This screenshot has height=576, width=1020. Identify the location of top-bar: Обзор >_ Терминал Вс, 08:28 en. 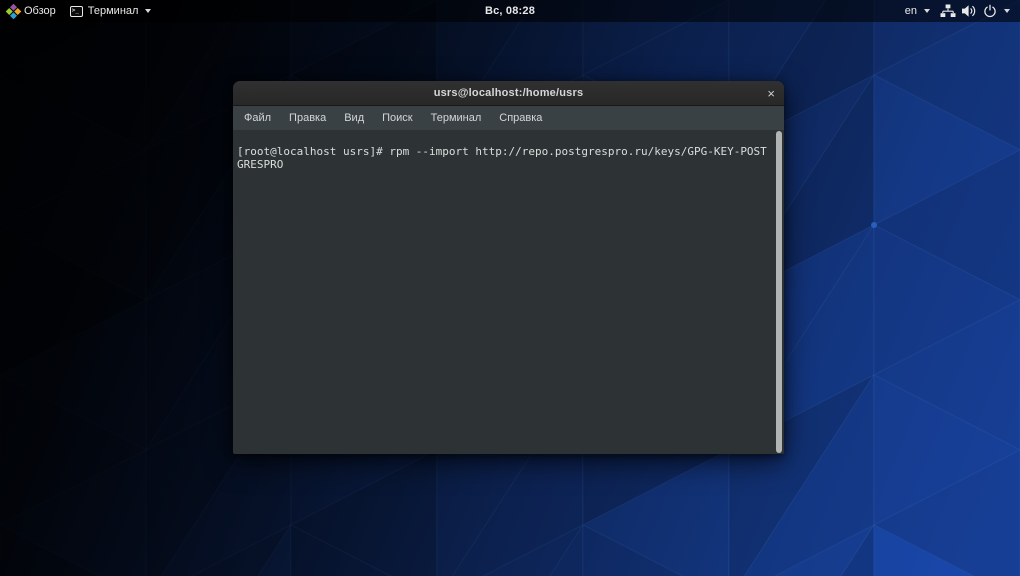
(510, 11).